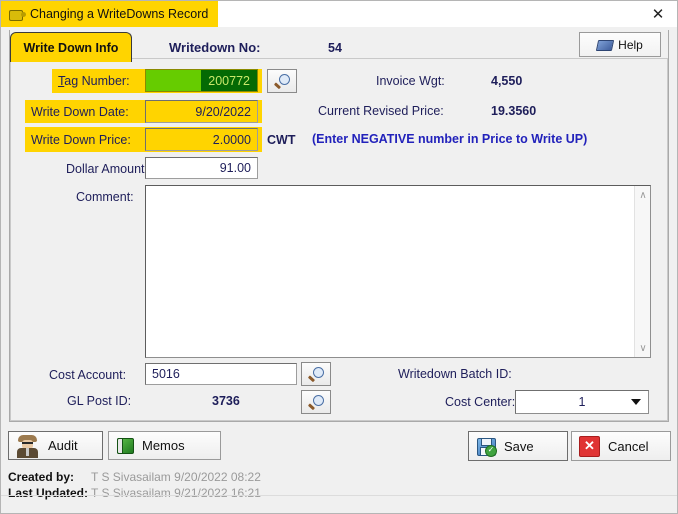 The image size is (678, 514). Describe the element at coordinates (643, 195) in the screenshot. I see `scroll-up-icon: ∧` at that location.